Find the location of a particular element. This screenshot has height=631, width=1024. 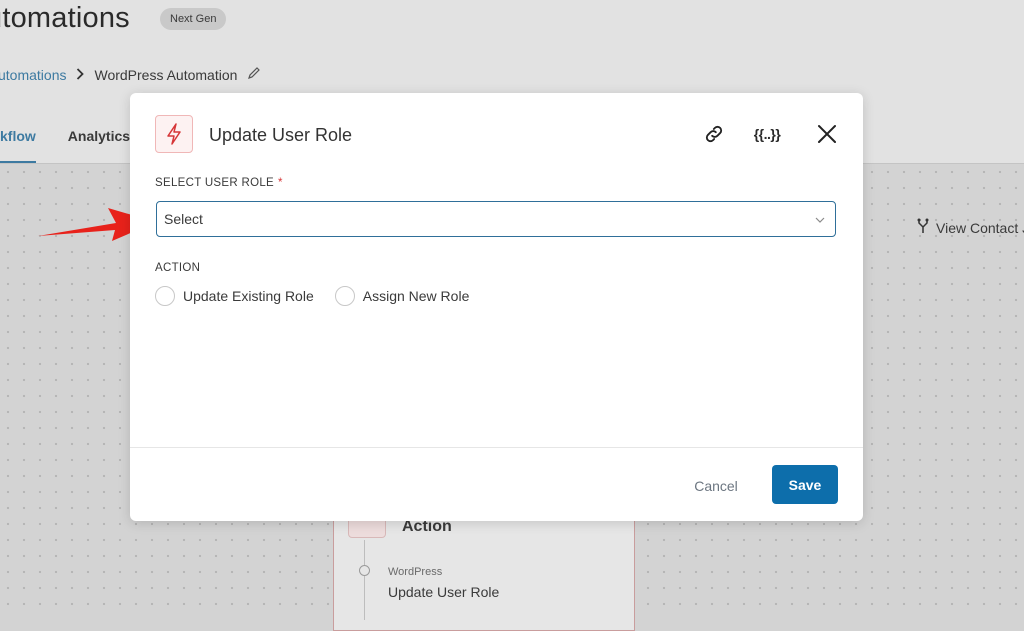

node-step-dot is located at coordinates (364, 570).